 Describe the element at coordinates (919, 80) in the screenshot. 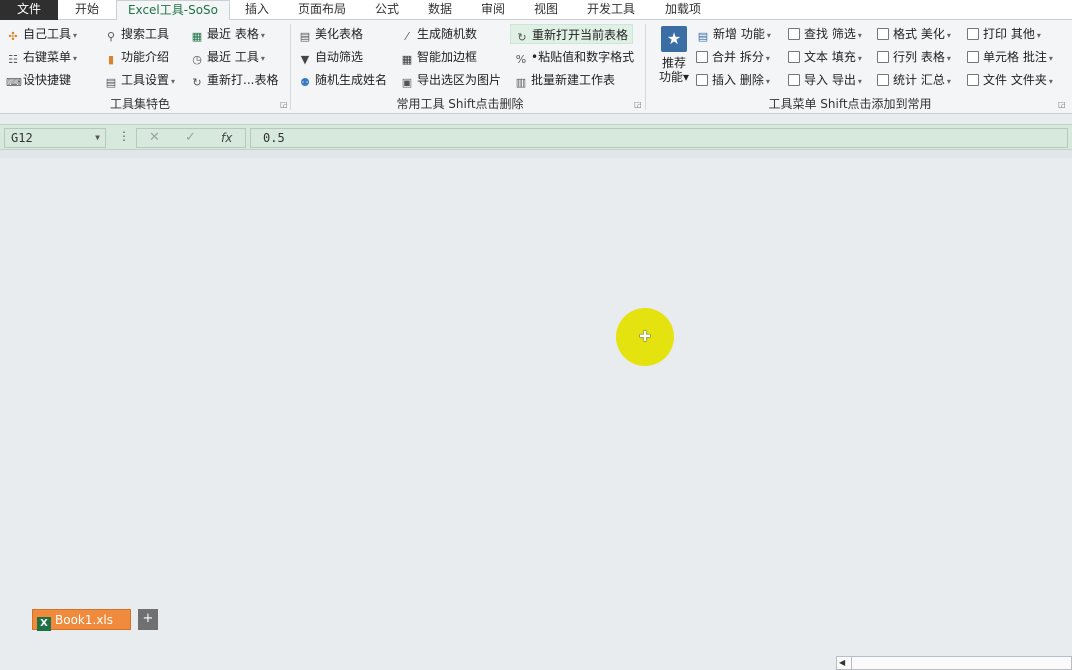

I see `statistics-summary-label: 统计 汇总` at that location.